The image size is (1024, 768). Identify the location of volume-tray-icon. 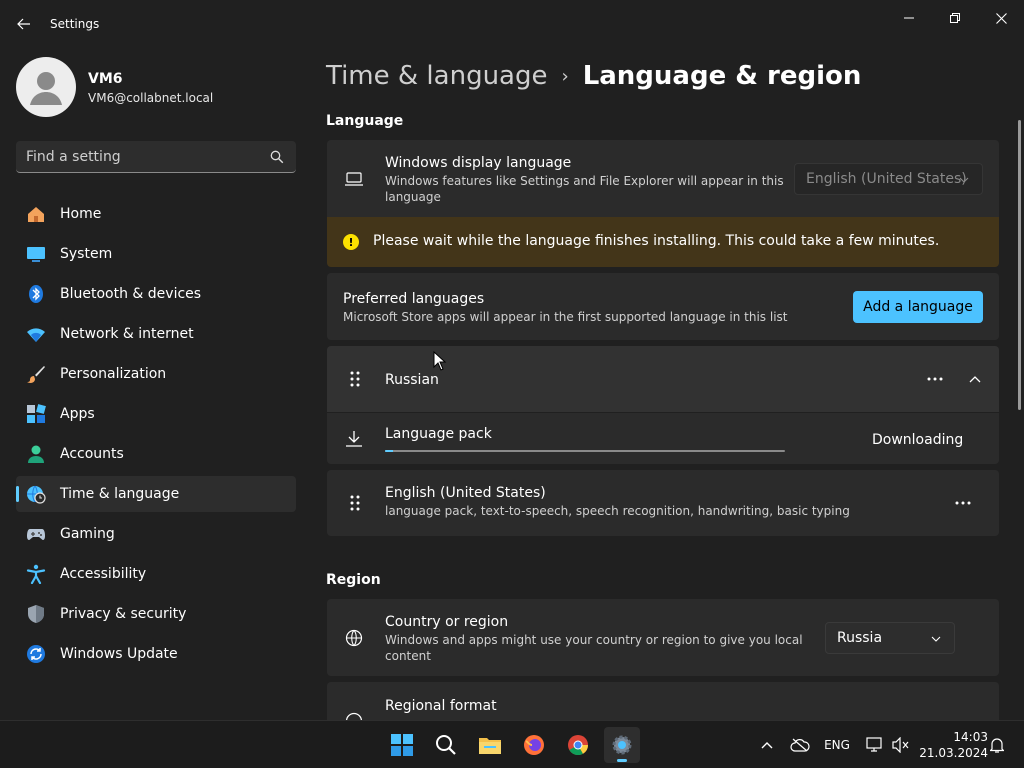
(901, 745).